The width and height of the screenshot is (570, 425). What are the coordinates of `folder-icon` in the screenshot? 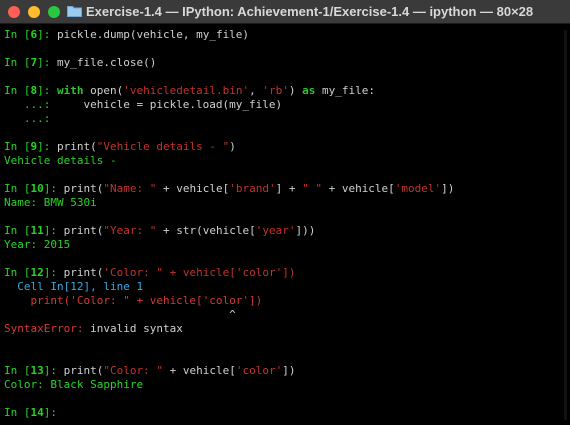 It's located at (74, 11).